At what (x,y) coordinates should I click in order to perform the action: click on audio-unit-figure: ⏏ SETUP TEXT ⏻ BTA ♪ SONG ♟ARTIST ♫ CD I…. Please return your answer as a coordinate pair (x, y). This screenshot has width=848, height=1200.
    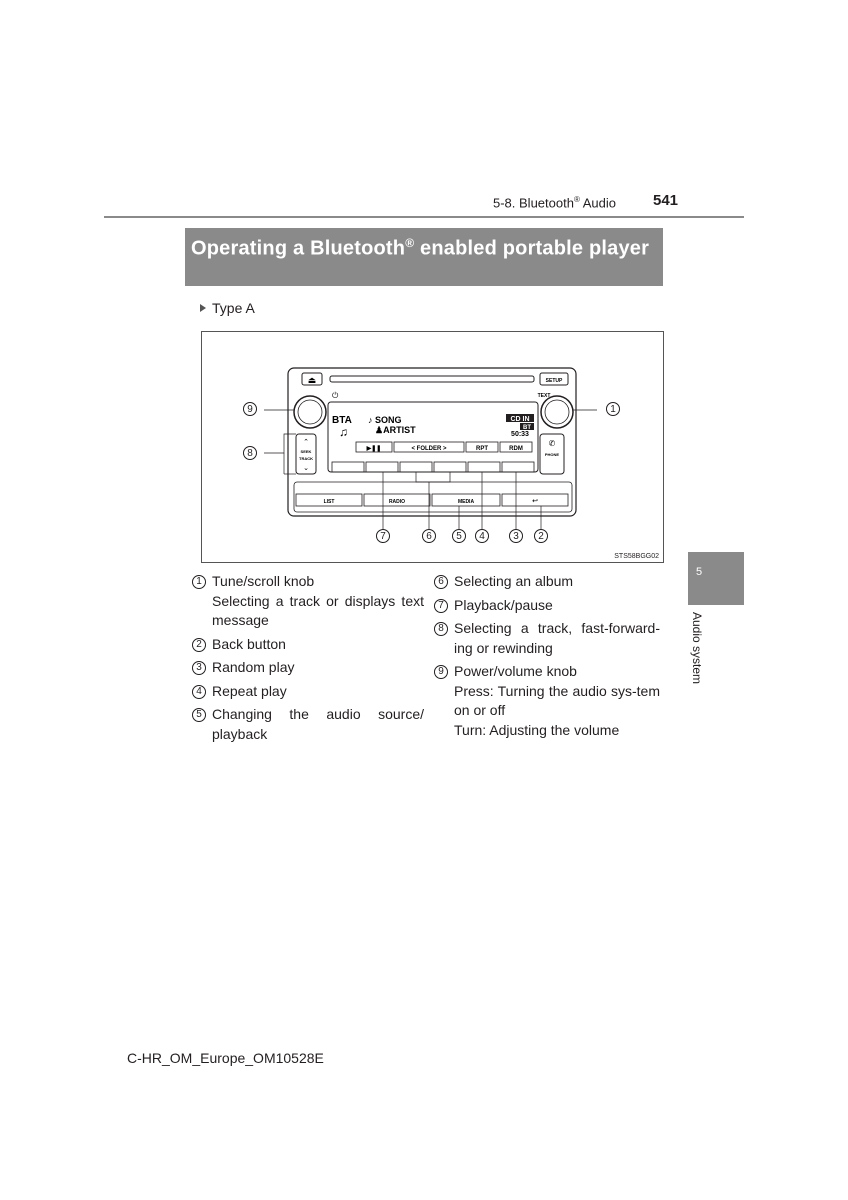
    Looking at the image, I should click on (432, 447).